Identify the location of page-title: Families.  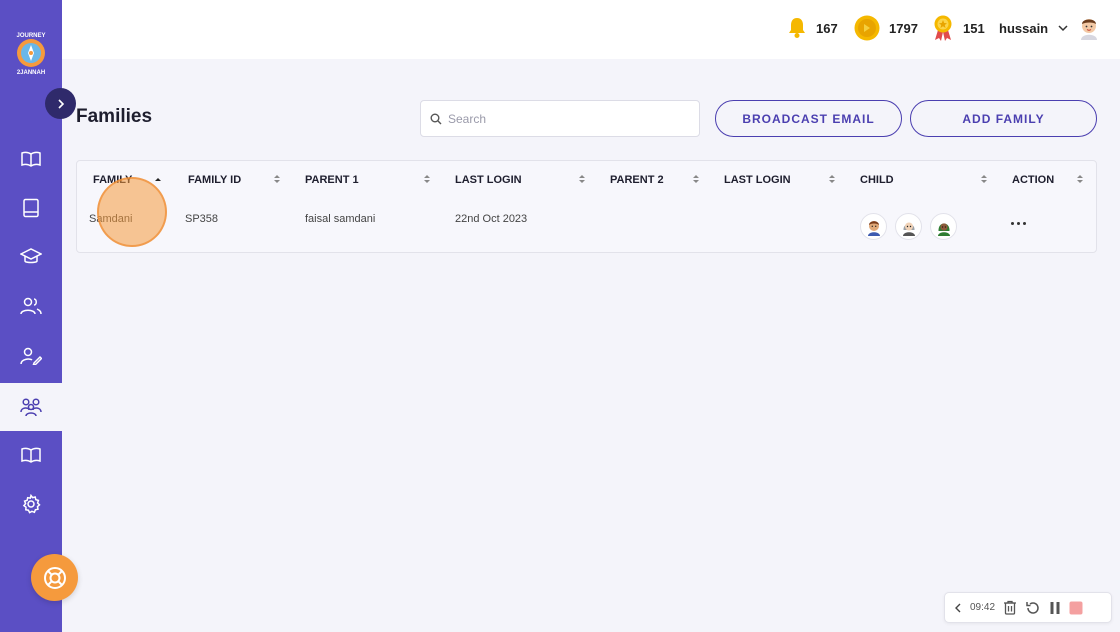
(114, 116).